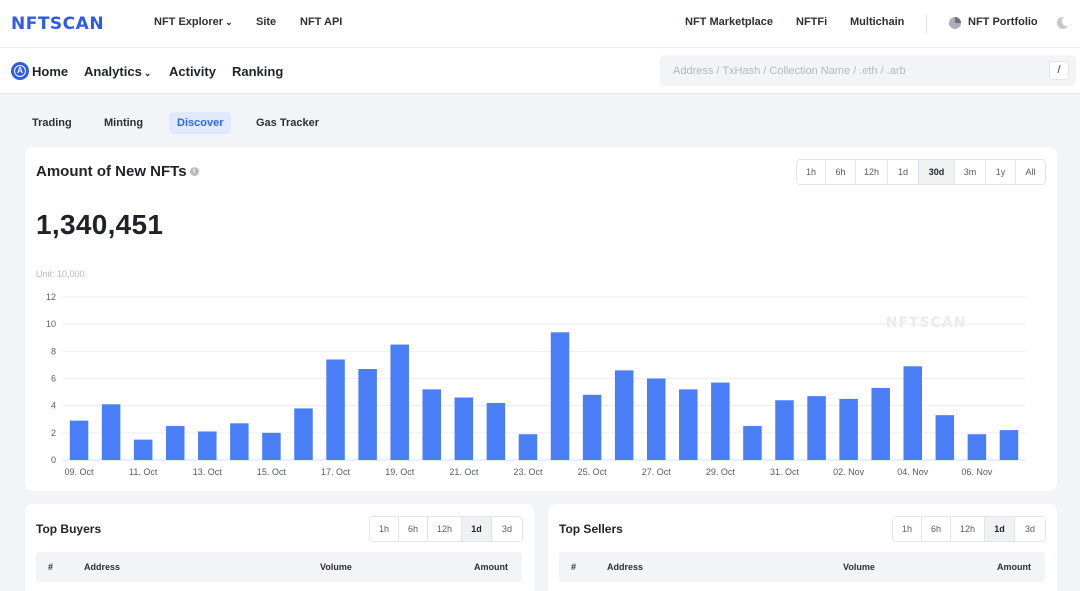  I want to click on buyers-range-selector: 1h 6h 12h 1d 3d, so click(446, 529).